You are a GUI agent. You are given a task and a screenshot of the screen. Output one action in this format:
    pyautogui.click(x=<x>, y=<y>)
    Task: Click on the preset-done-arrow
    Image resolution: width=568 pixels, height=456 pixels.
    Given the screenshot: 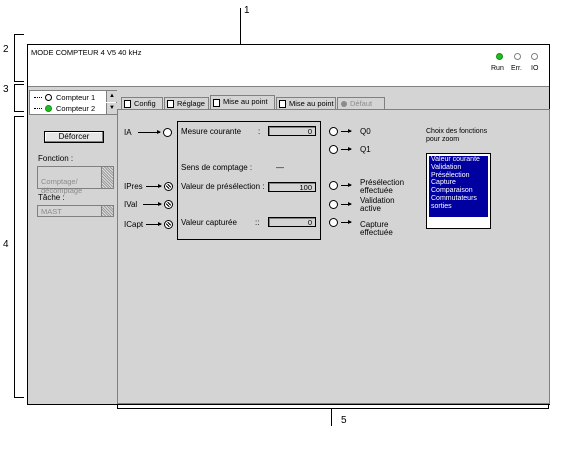 What is the action you would take?
    pyautogui.click(x=346, y=185)
    